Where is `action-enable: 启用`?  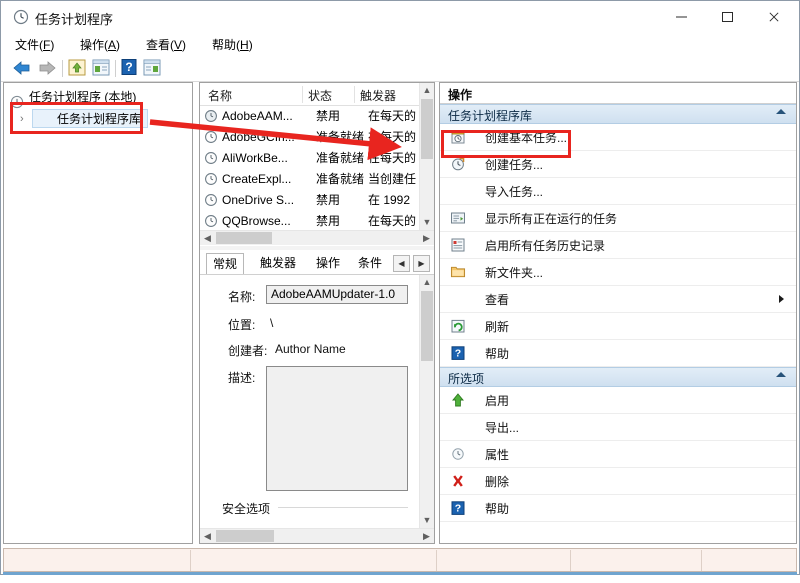
action-enable: 启用 is located at coordinates (618, 400).